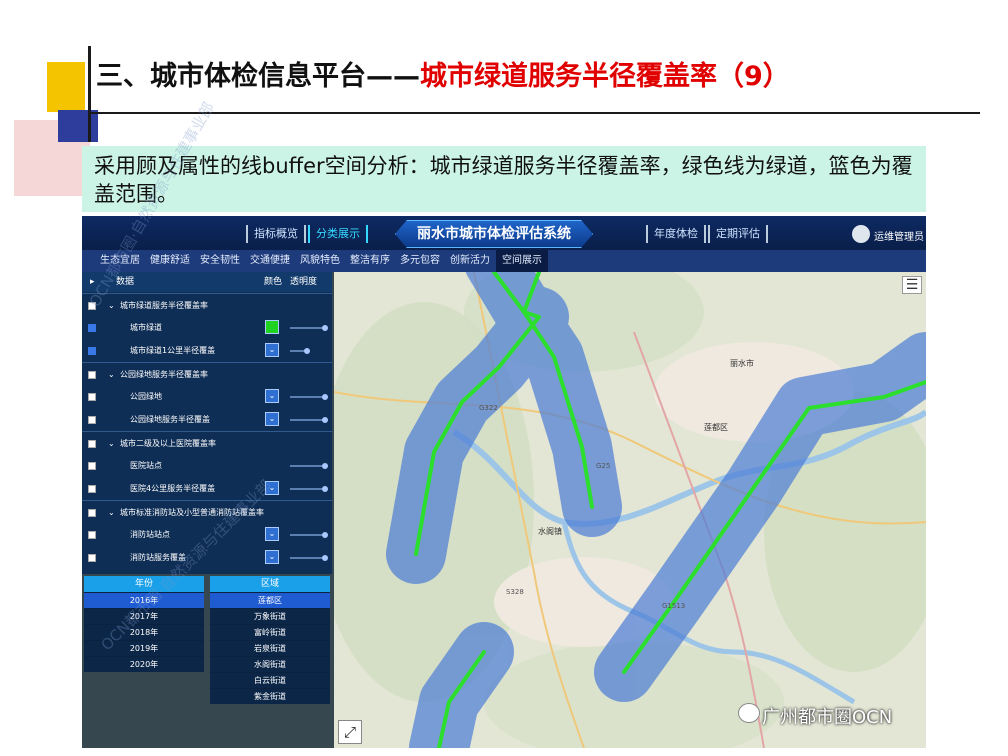 This screenshot has height=756, width=1008. I want to click on nav-item-order: 整洁有序, so click(370, 261).